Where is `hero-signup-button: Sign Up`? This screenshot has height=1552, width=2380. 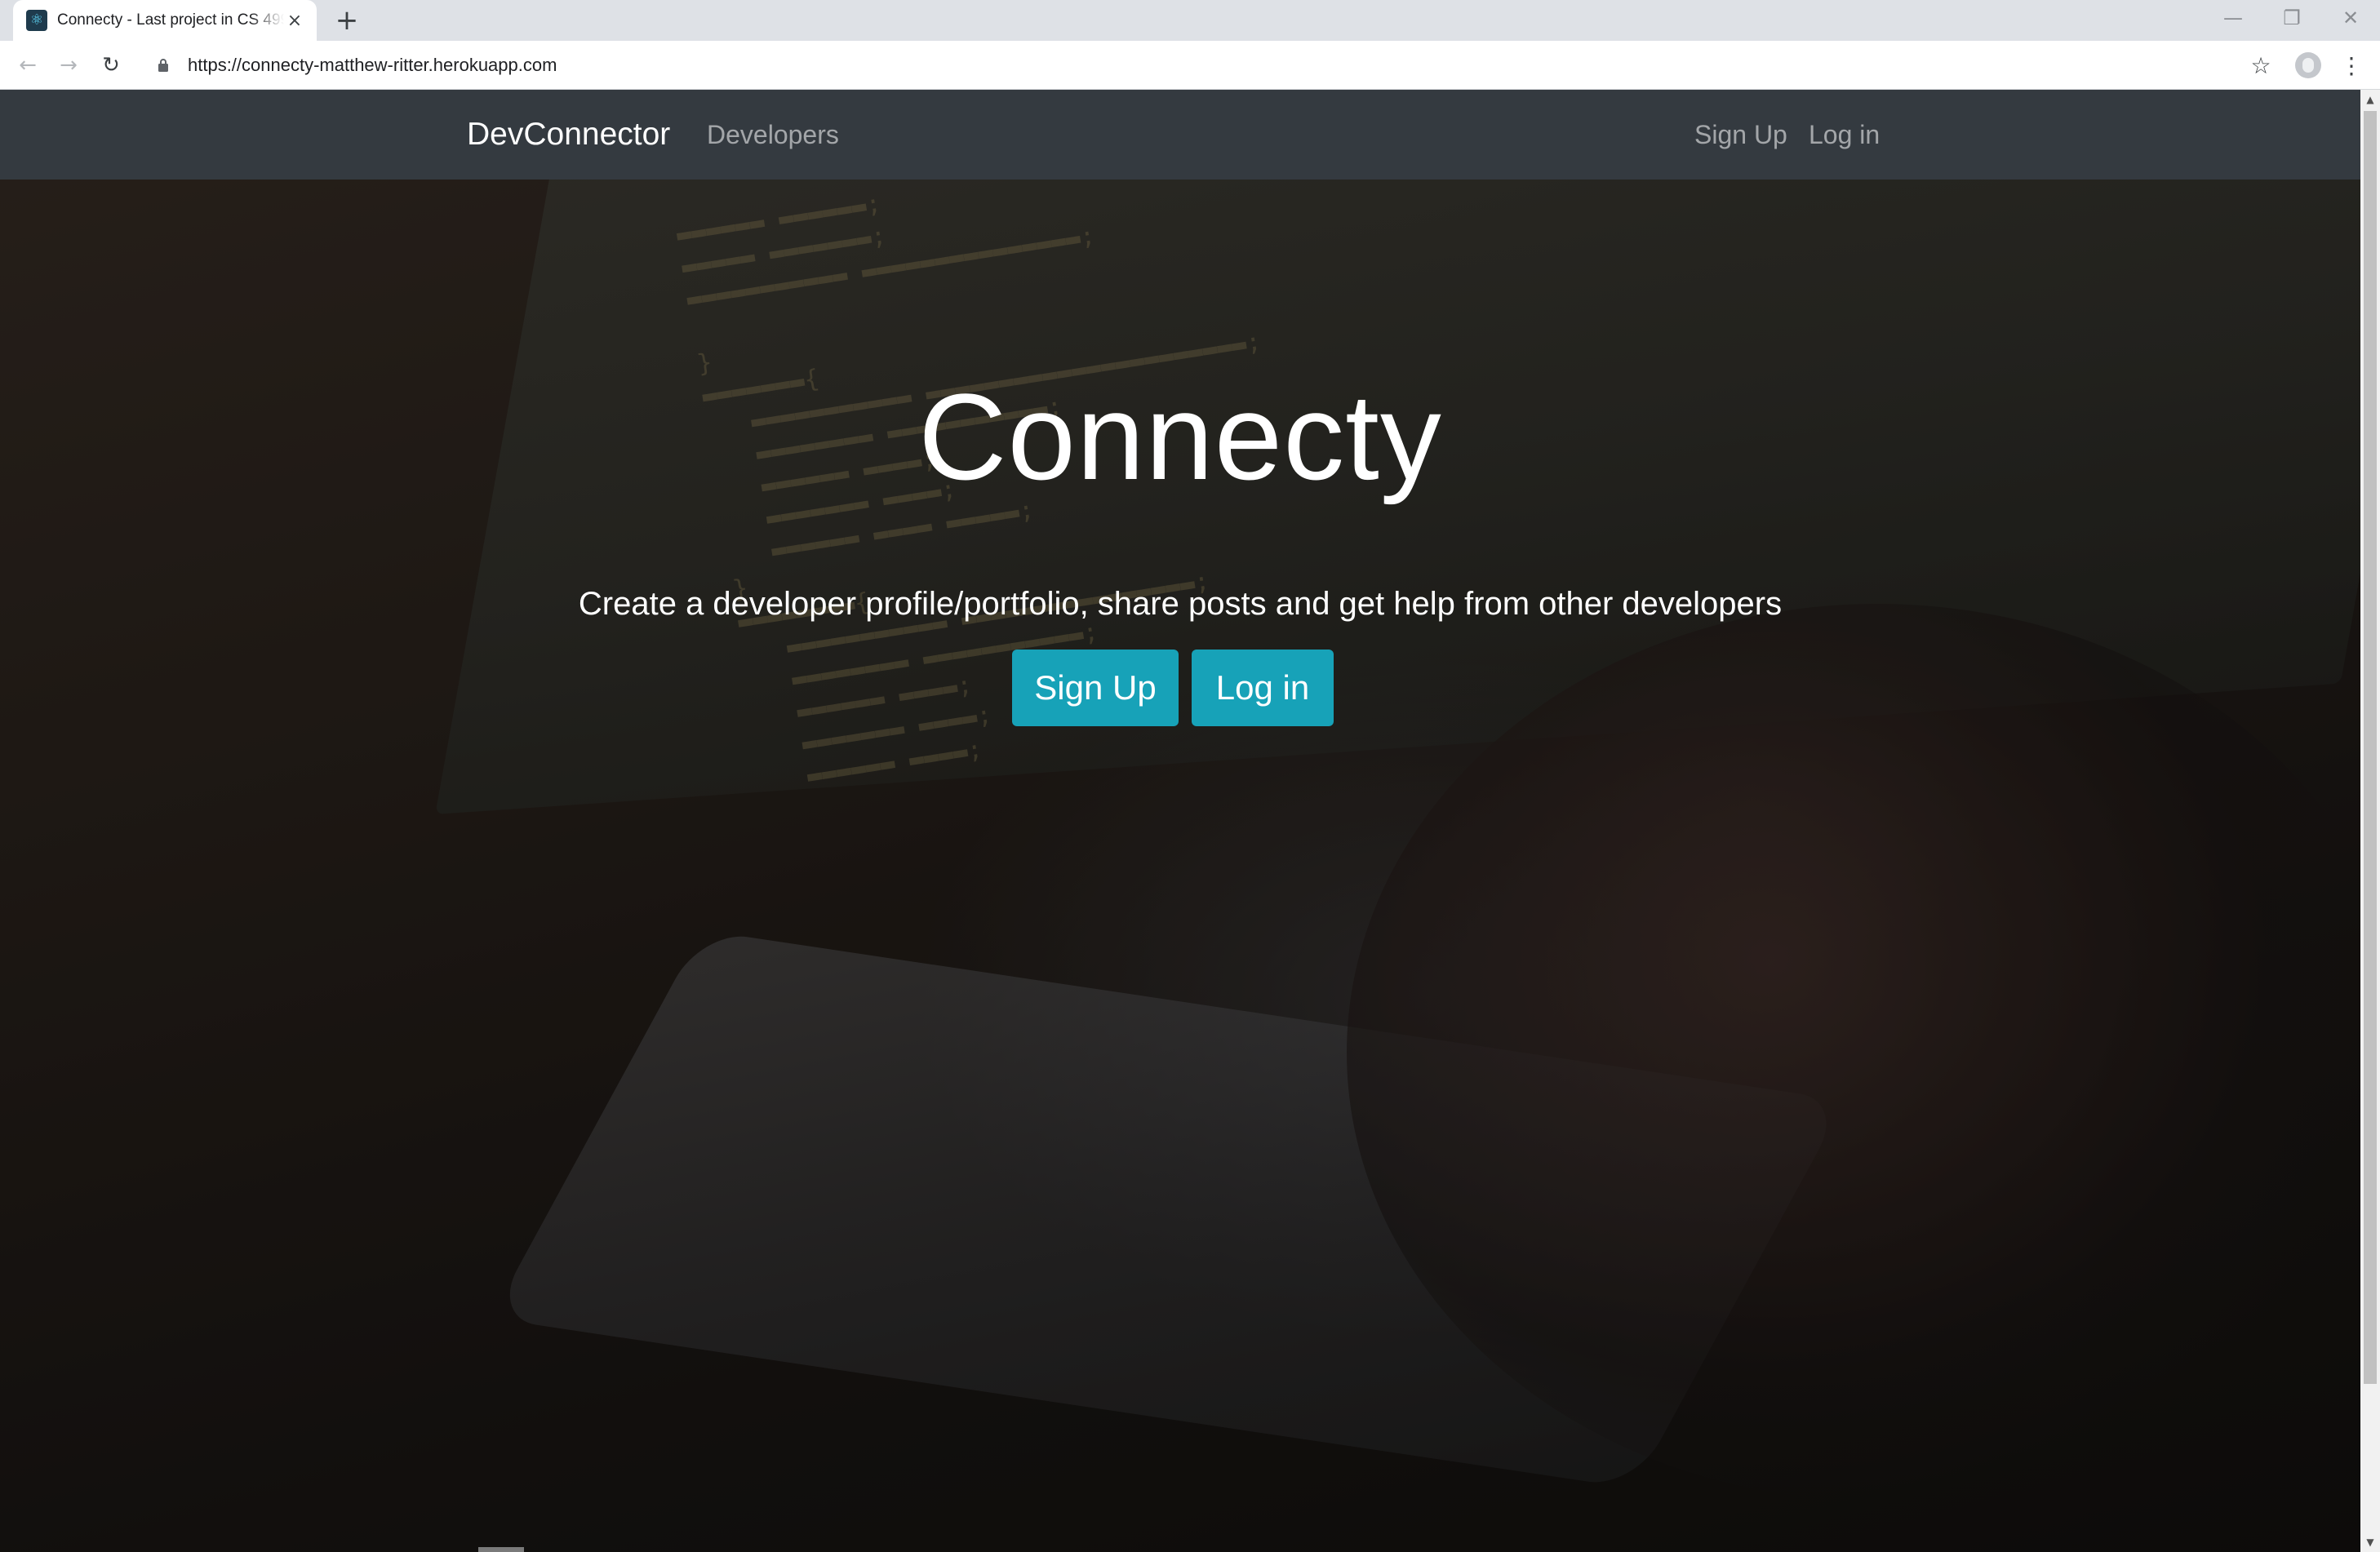
hero-signup-button: Sign Up is located at coordinates (1095, 688).